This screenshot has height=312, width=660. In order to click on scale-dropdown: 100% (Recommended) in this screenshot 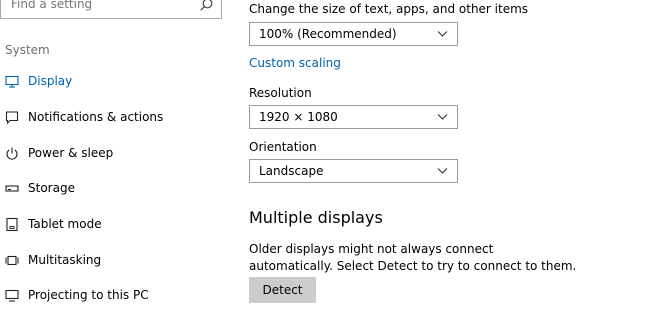, I will do `click(353, 34)`.